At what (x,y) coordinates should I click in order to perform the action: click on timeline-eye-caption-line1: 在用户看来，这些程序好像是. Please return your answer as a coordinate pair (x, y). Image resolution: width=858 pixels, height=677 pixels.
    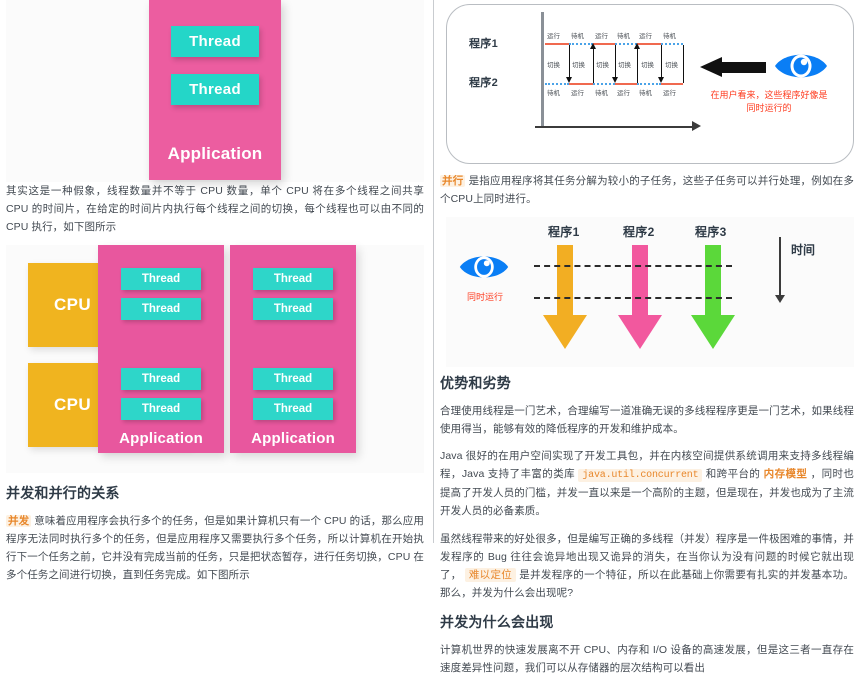
    Looking at the image, I should click on (769, 95).